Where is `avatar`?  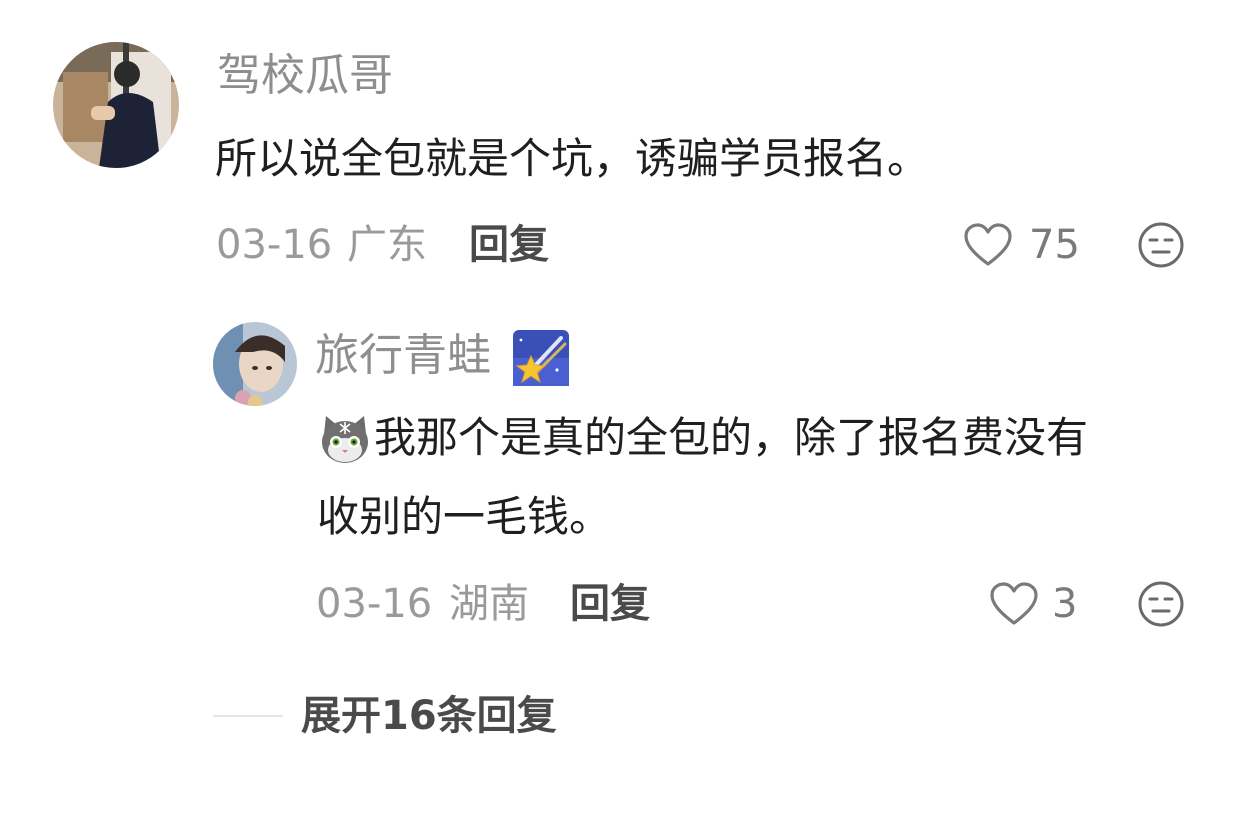 avatar is located at coordinates (116, 105).